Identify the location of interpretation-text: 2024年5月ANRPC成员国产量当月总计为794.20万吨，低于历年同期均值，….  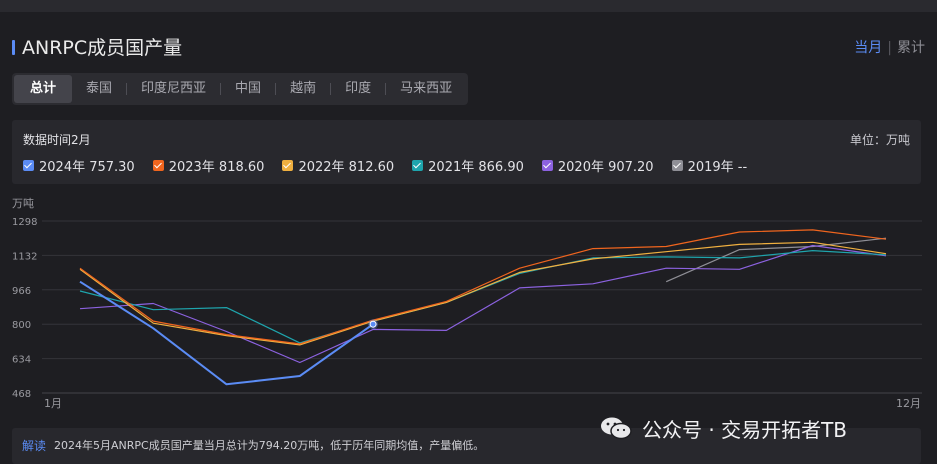
(269, 445).